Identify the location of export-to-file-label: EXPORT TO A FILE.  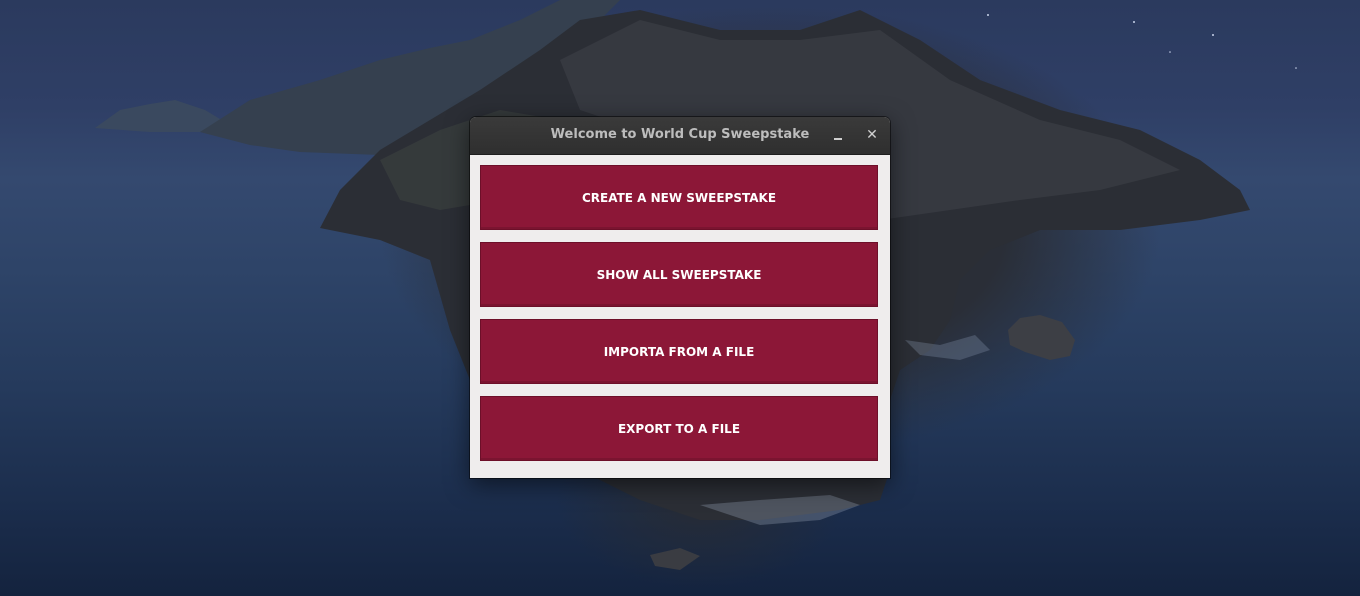
(679, 428).